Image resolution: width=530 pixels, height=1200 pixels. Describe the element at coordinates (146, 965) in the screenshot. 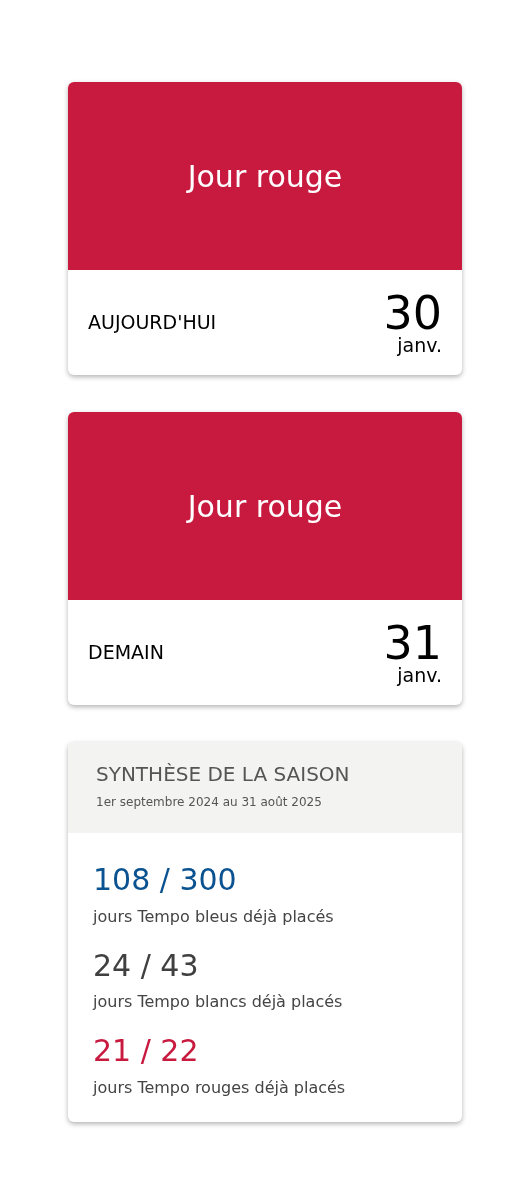

I see `stat-count: 24 / 43` at that location.